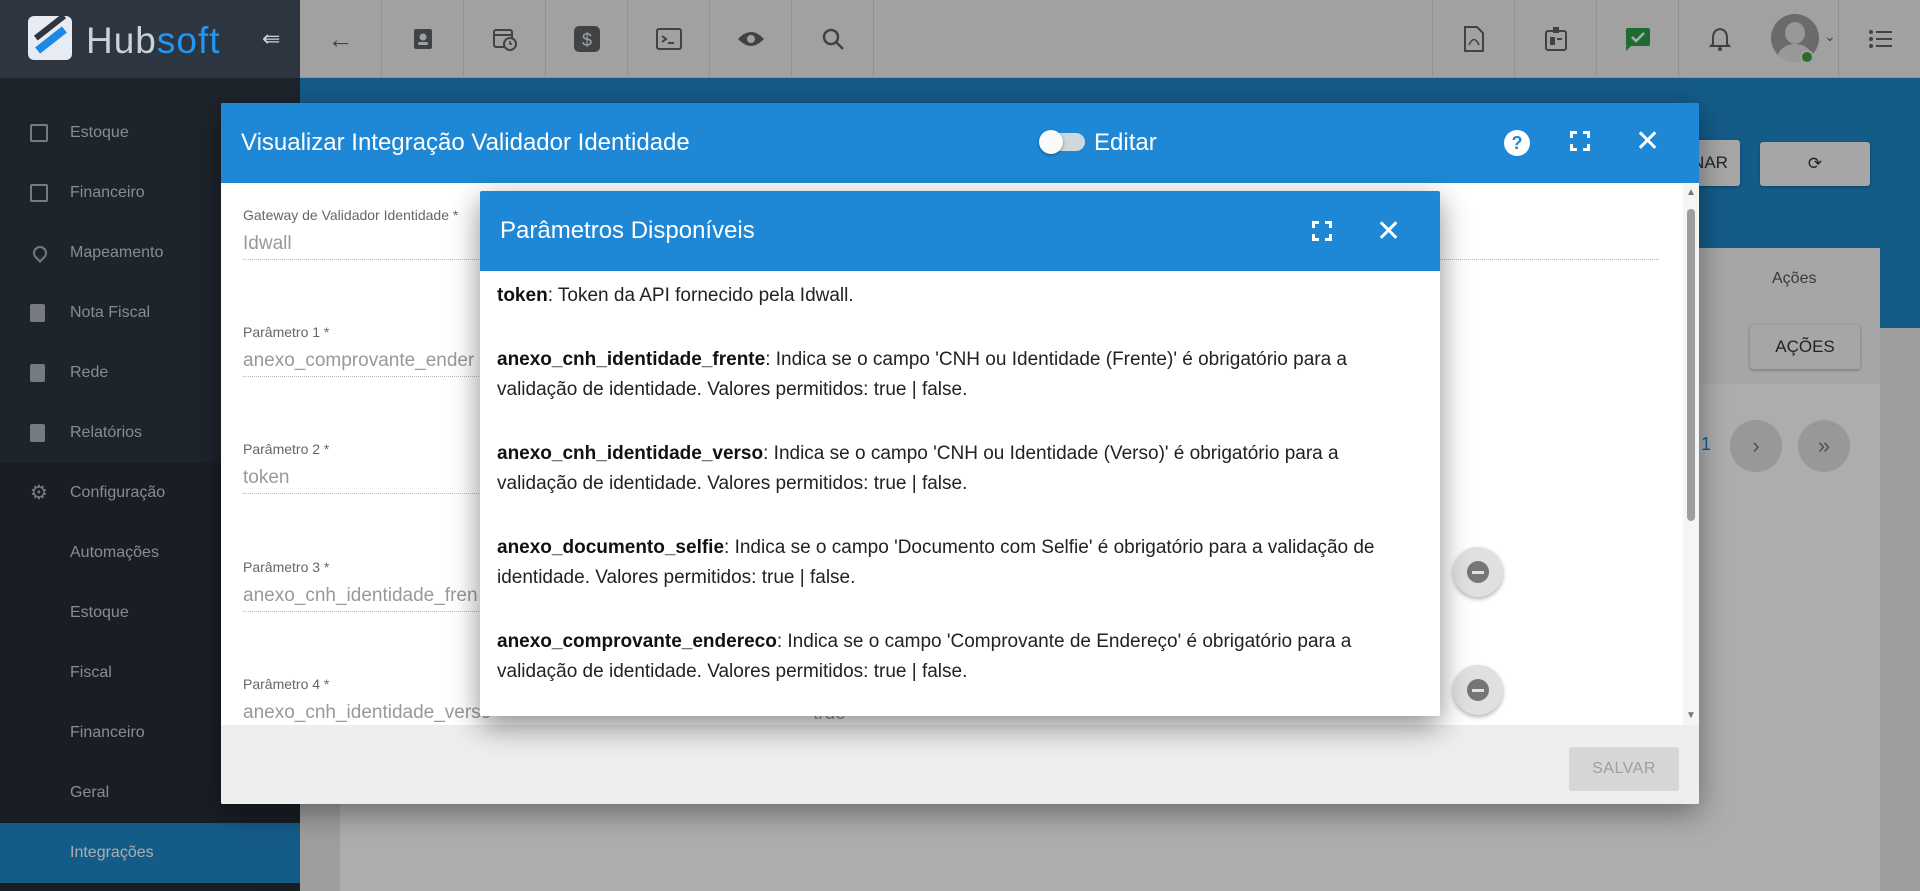 This screenshot has width=1920, height=891. Describe the element at coordinates (359, 360) in the screenshot. I see `field-value: anexo_comprovante_ender` at that location.